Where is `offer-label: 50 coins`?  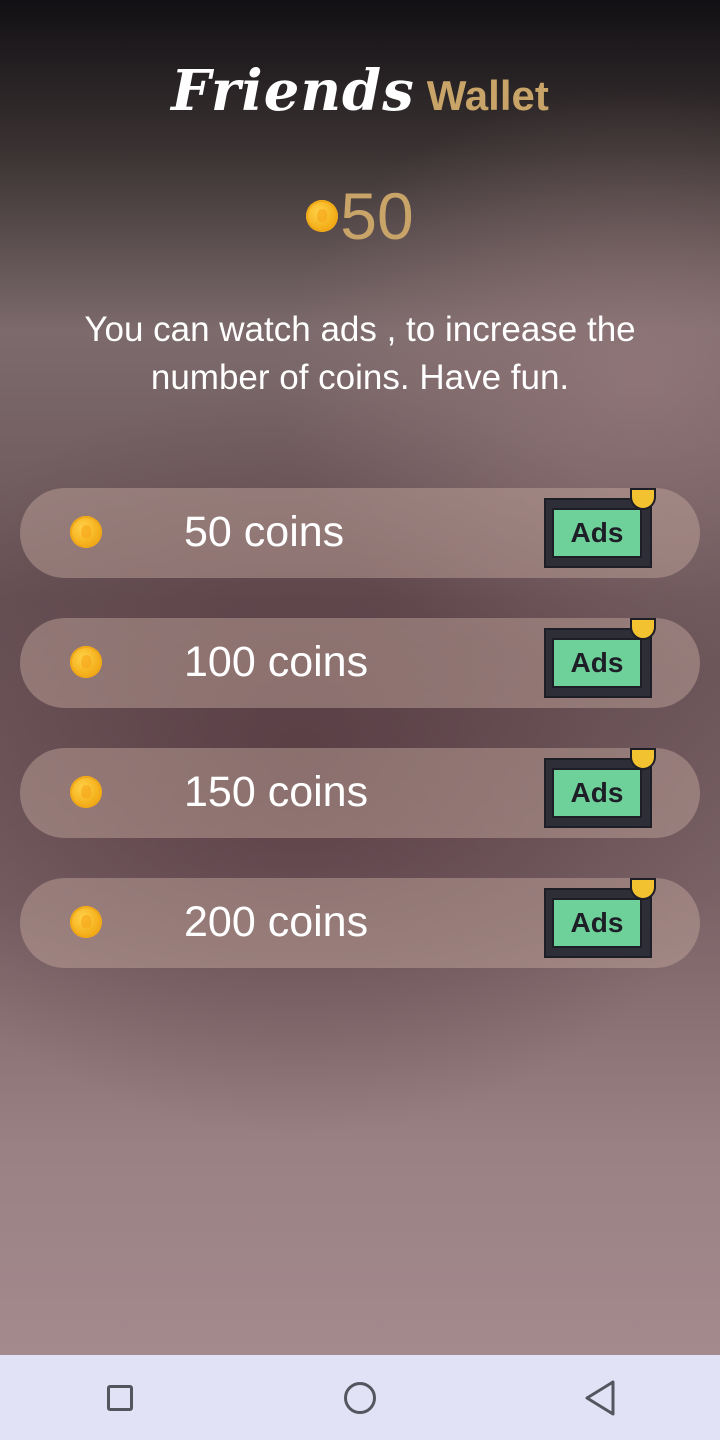 offer-label: 50 coins is located at coordinates (264, 532).